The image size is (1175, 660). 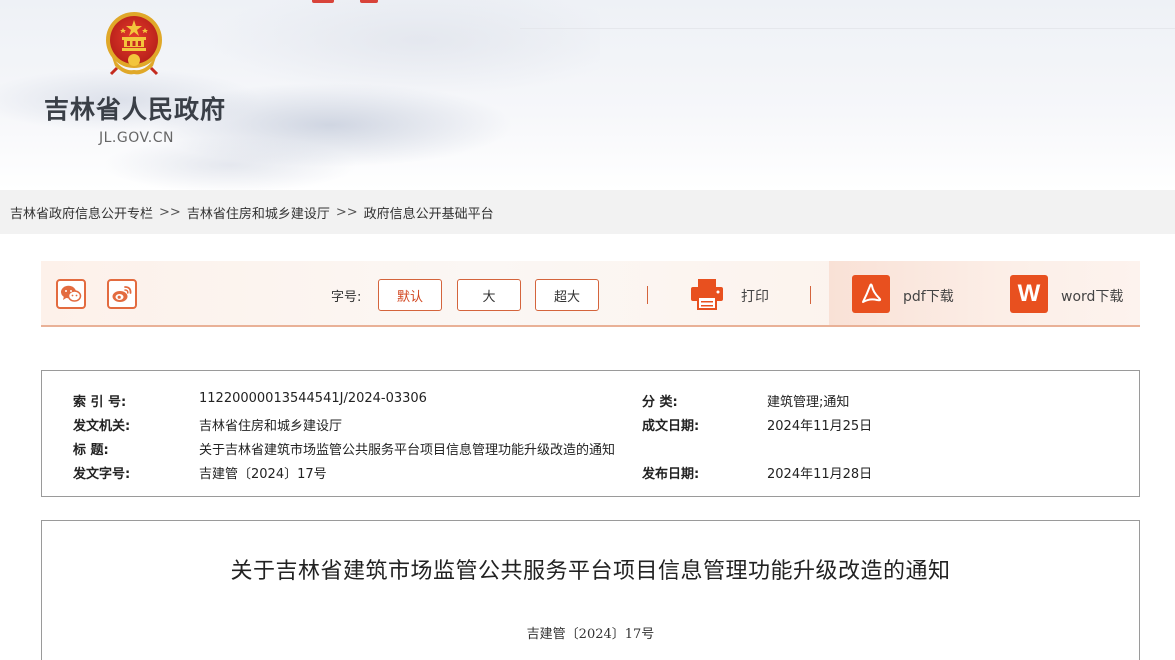 I want to click on meta-created-value: 2024年11月25日, so click(x=820, y=426).